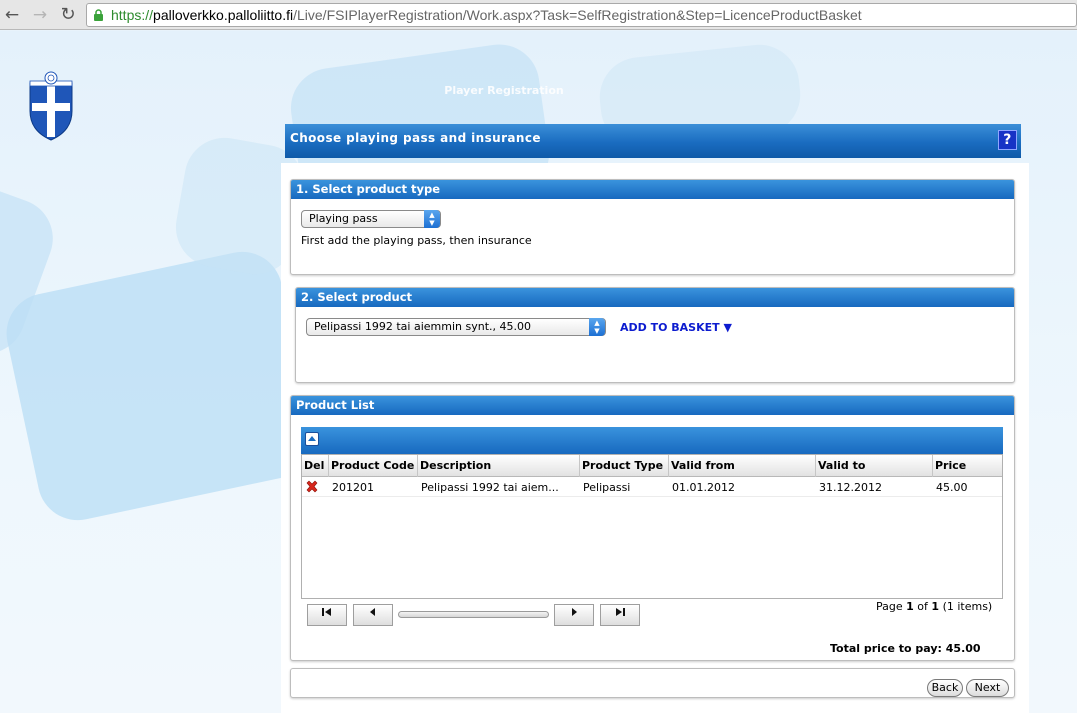  Describe the element at coordinates (873, 466) in the screenshot. I see `column-header-valid-to: Valid to` at that location.